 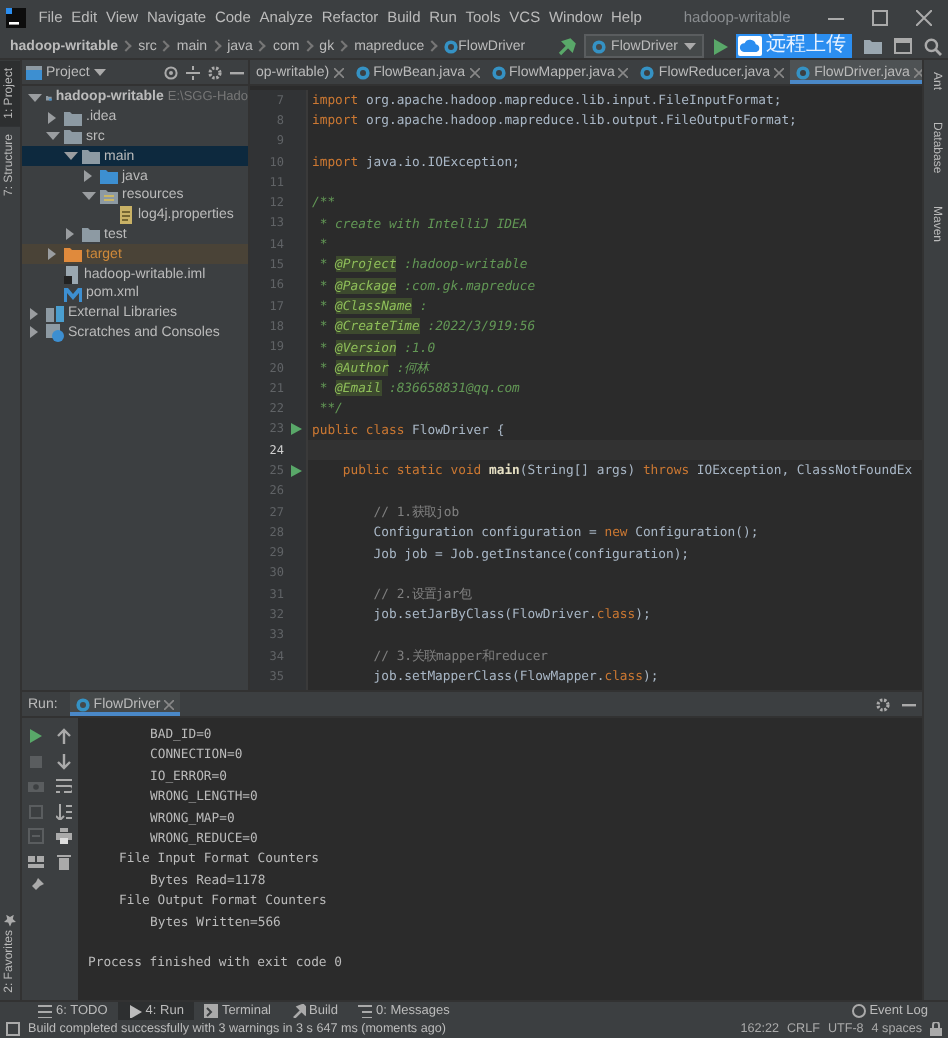 I want to click on maven-file-icon, so click(x=73, y=293).